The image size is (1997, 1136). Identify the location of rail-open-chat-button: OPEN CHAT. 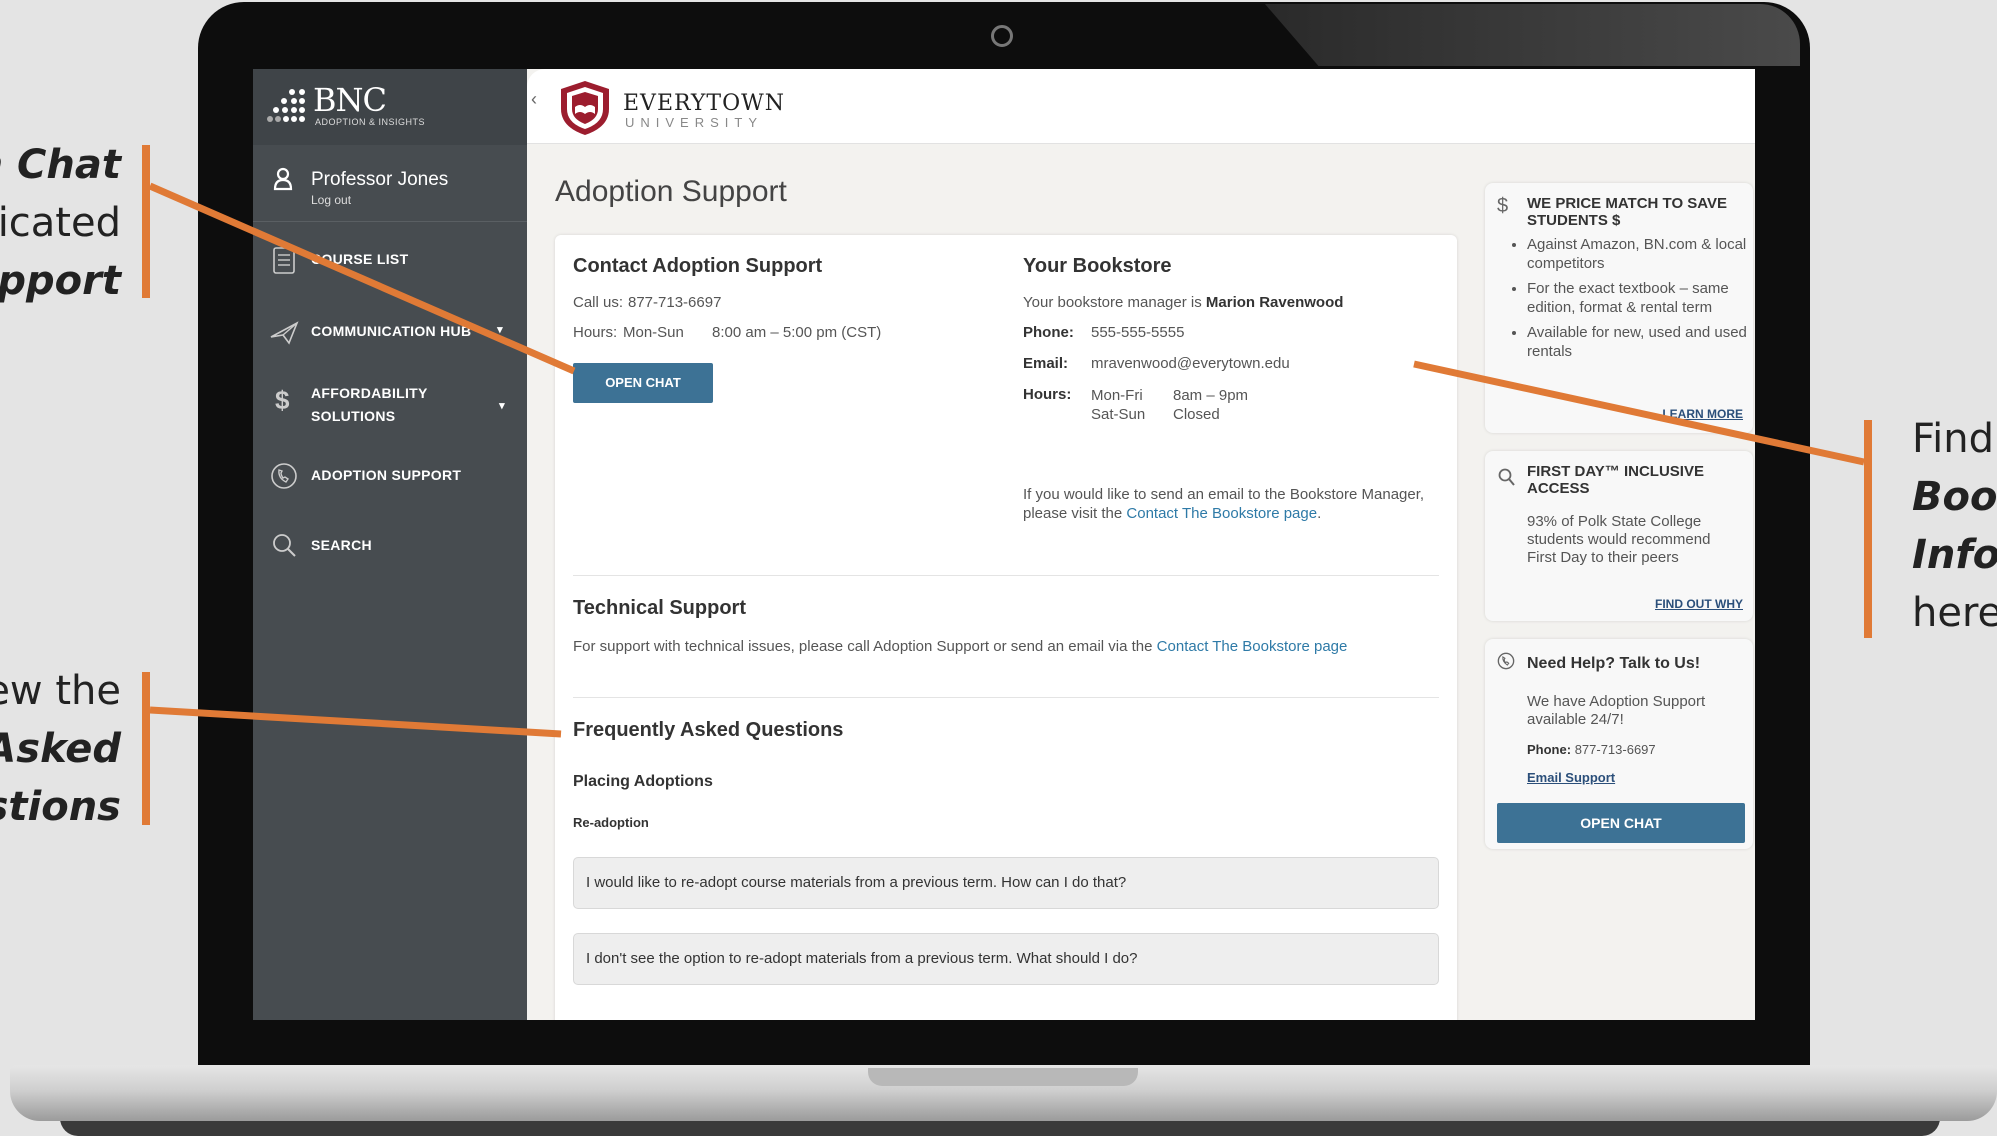
(1621, 823).